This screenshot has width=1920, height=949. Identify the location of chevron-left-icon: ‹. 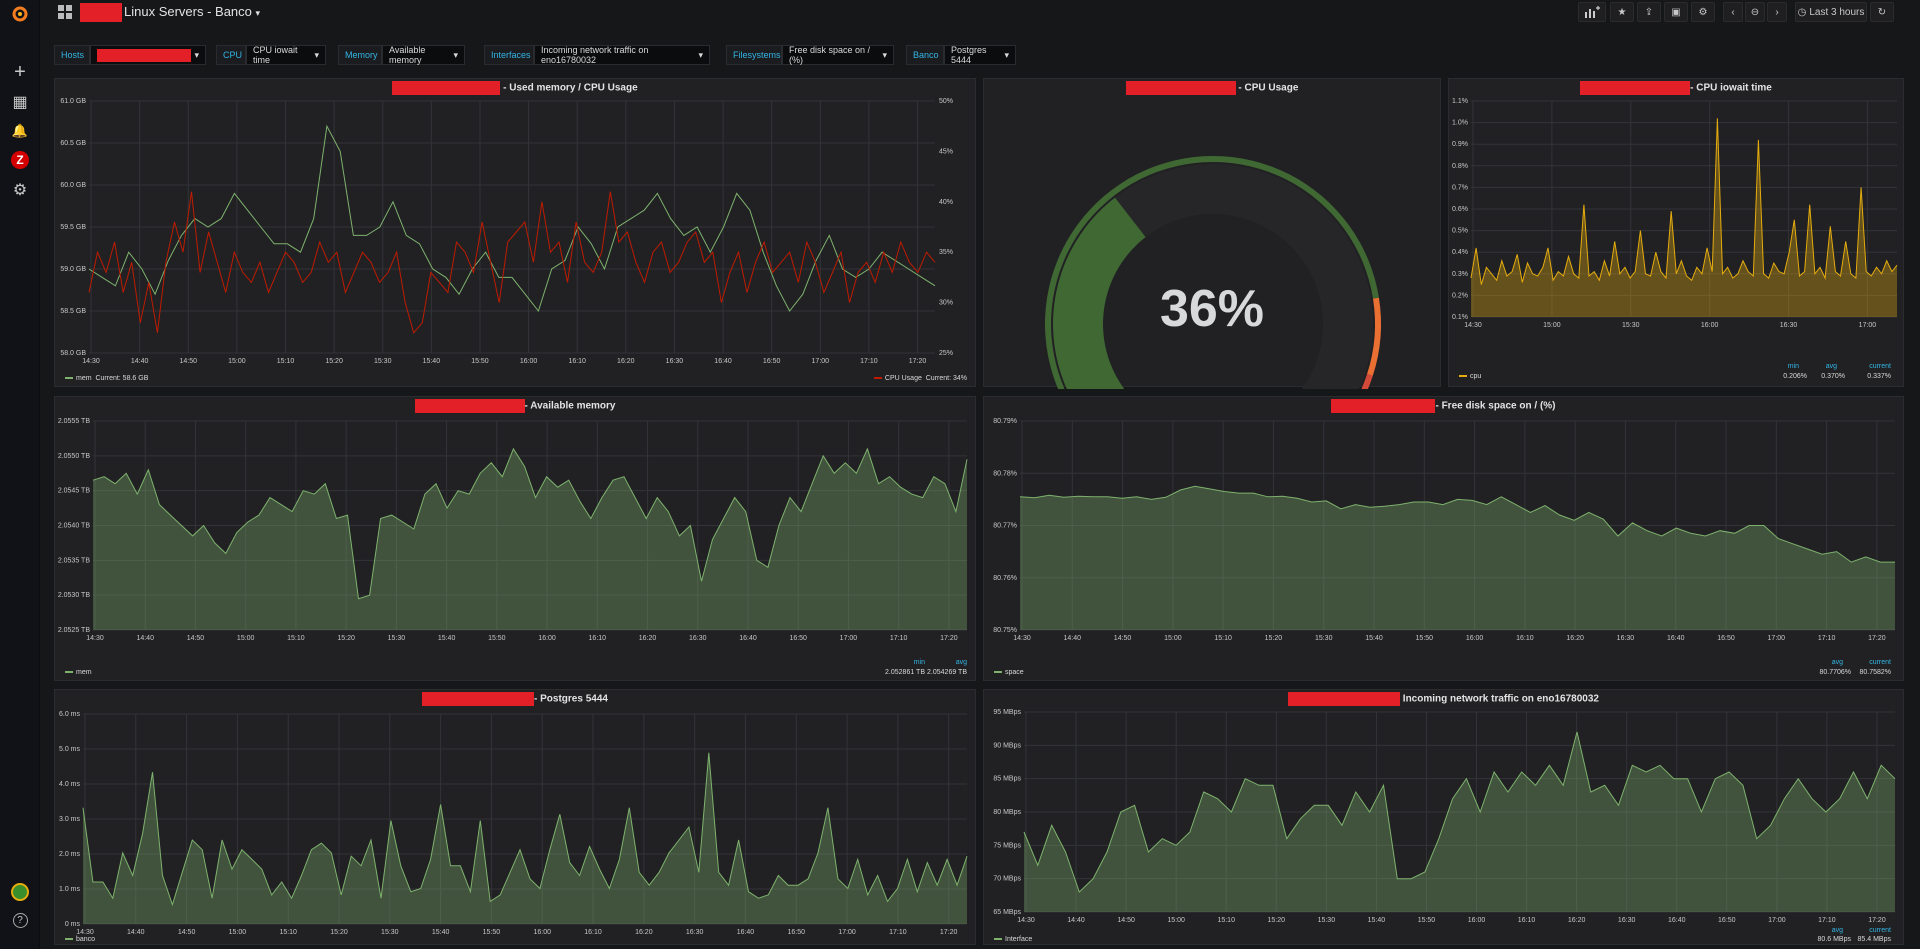
(1733, 12).